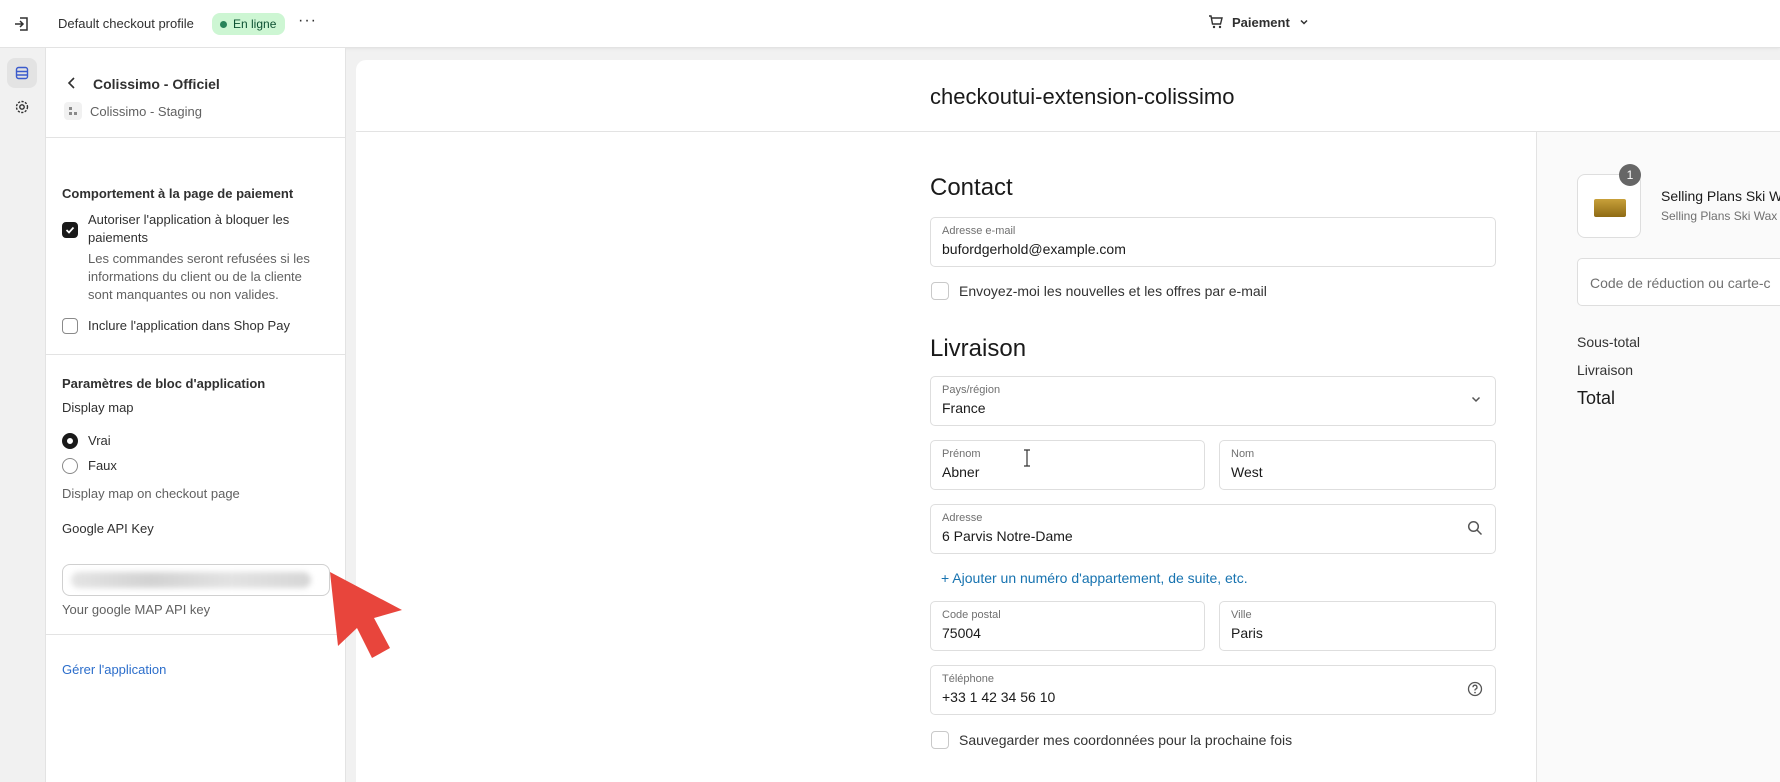 The image size is (1780, 782). What do you see at coordinates (196, 93) in the screenshot?
I see `panel-header: Colissimo - Officiel Colissimo - Staging` at bounding box center [196, 93].